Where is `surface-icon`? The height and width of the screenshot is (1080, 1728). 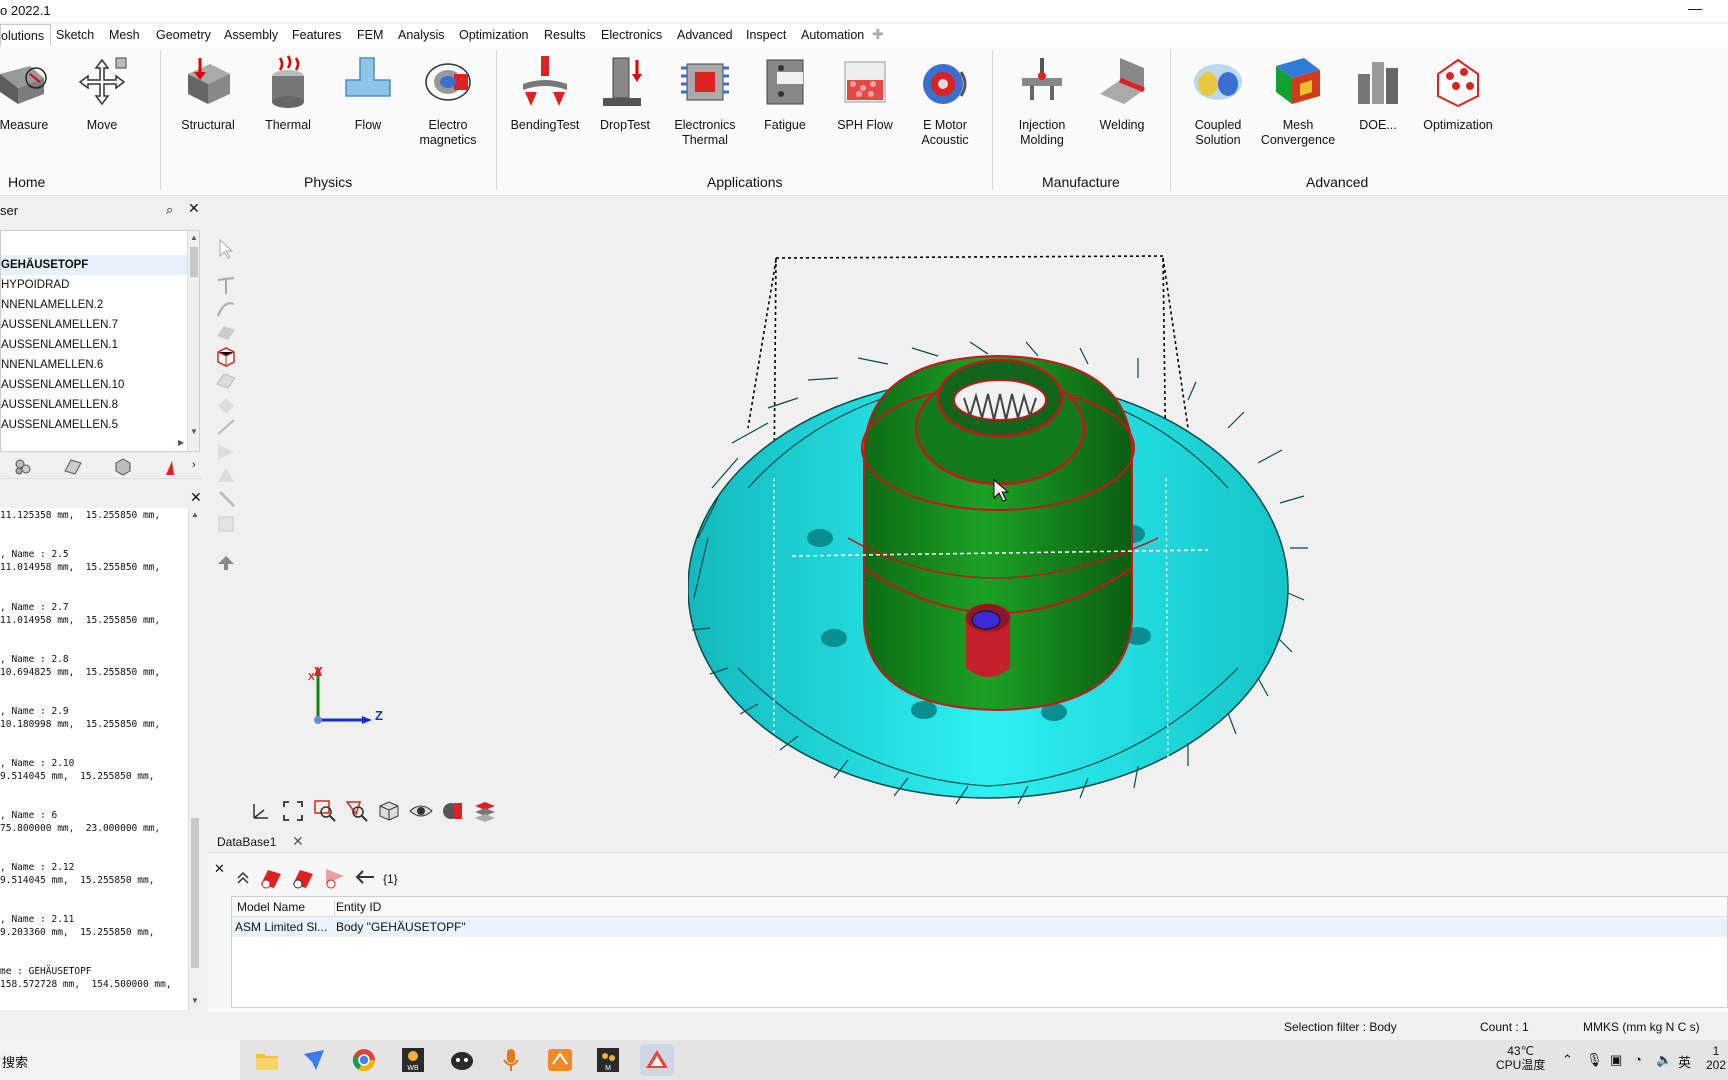 surface-icon is located at coordinates (73, 467).